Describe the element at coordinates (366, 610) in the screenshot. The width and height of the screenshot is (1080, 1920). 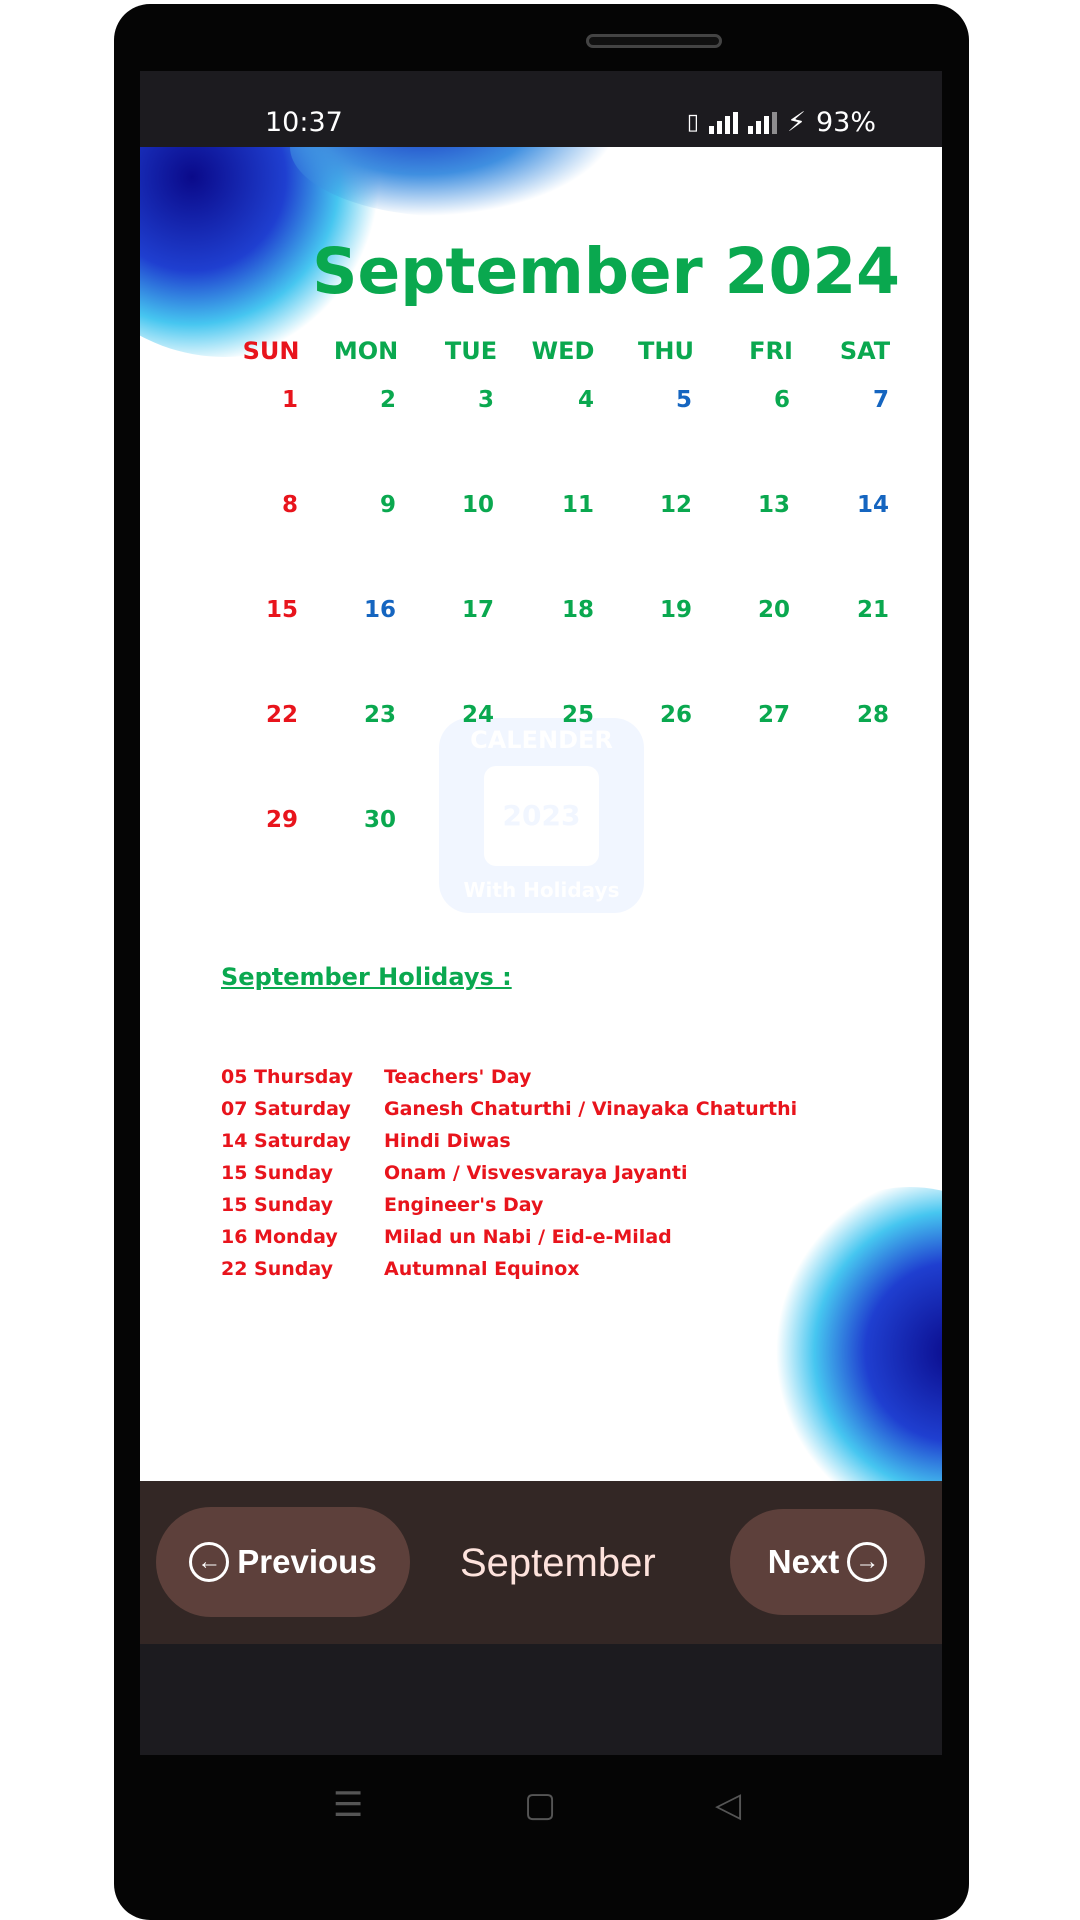
I see `calendar-day: 16` at that location.